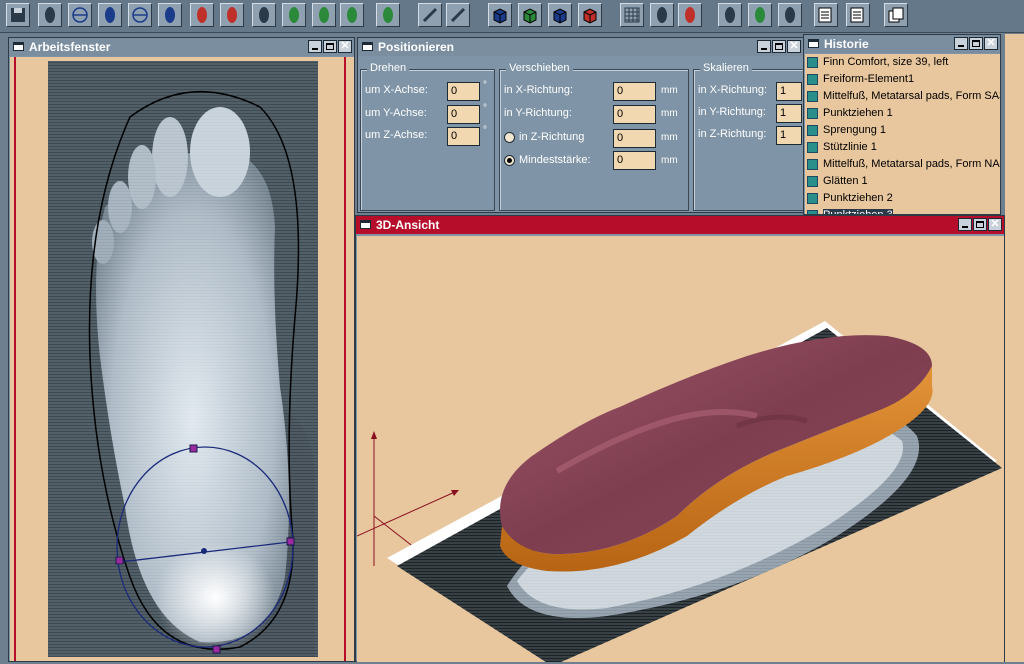 The image size is (1024, 664). Describe the element at coordinates (902, 130) in the screenshot. I see `history-item: Sprengung 1` at that location.